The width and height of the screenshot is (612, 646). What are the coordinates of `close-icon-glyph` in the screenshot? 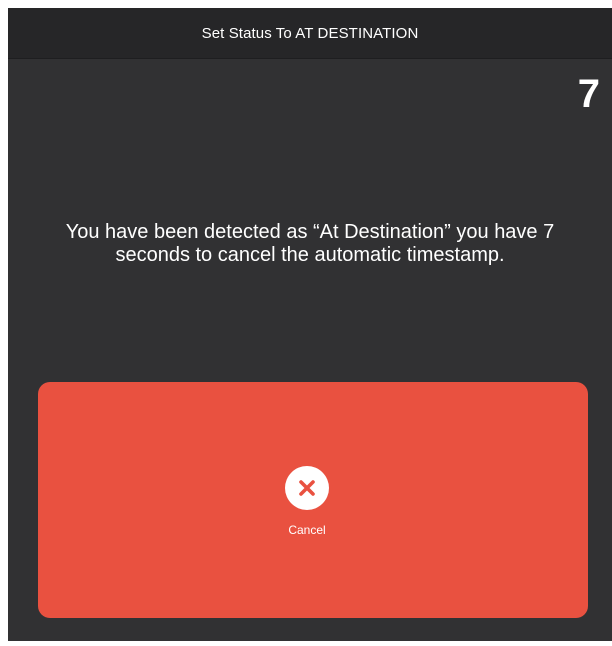 It's located at (307, 488).